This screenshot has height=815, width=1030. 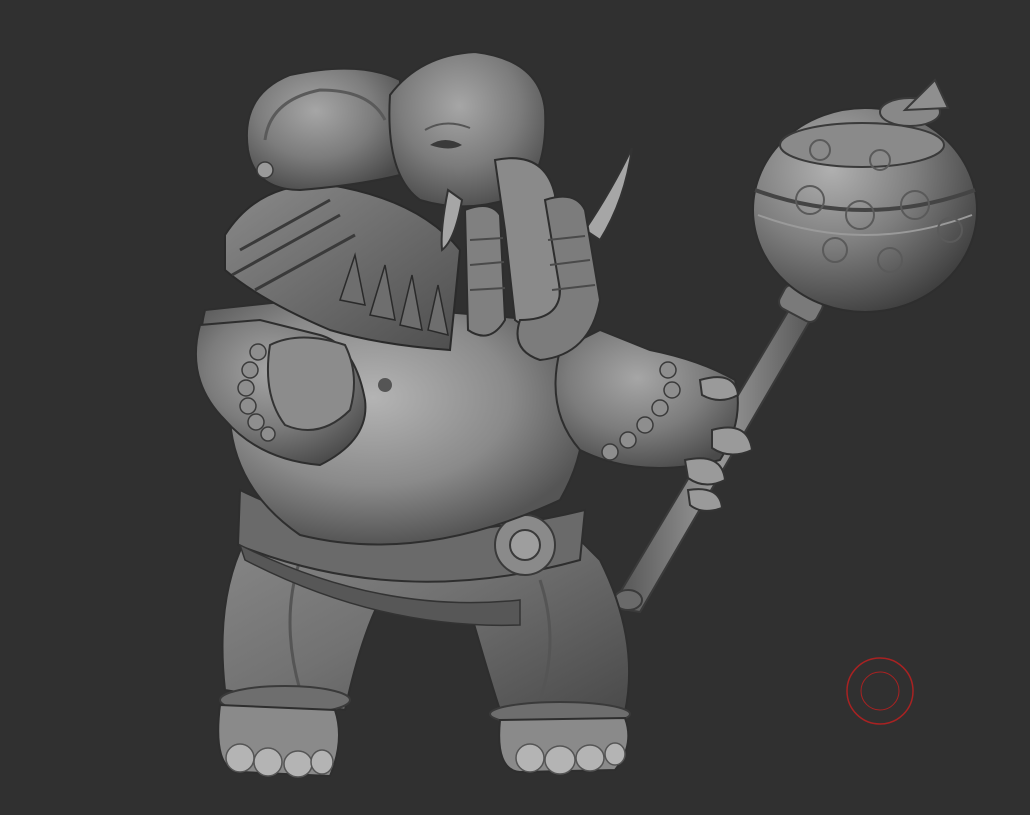 I want to click on mace-head, so click(x=865, y=195).